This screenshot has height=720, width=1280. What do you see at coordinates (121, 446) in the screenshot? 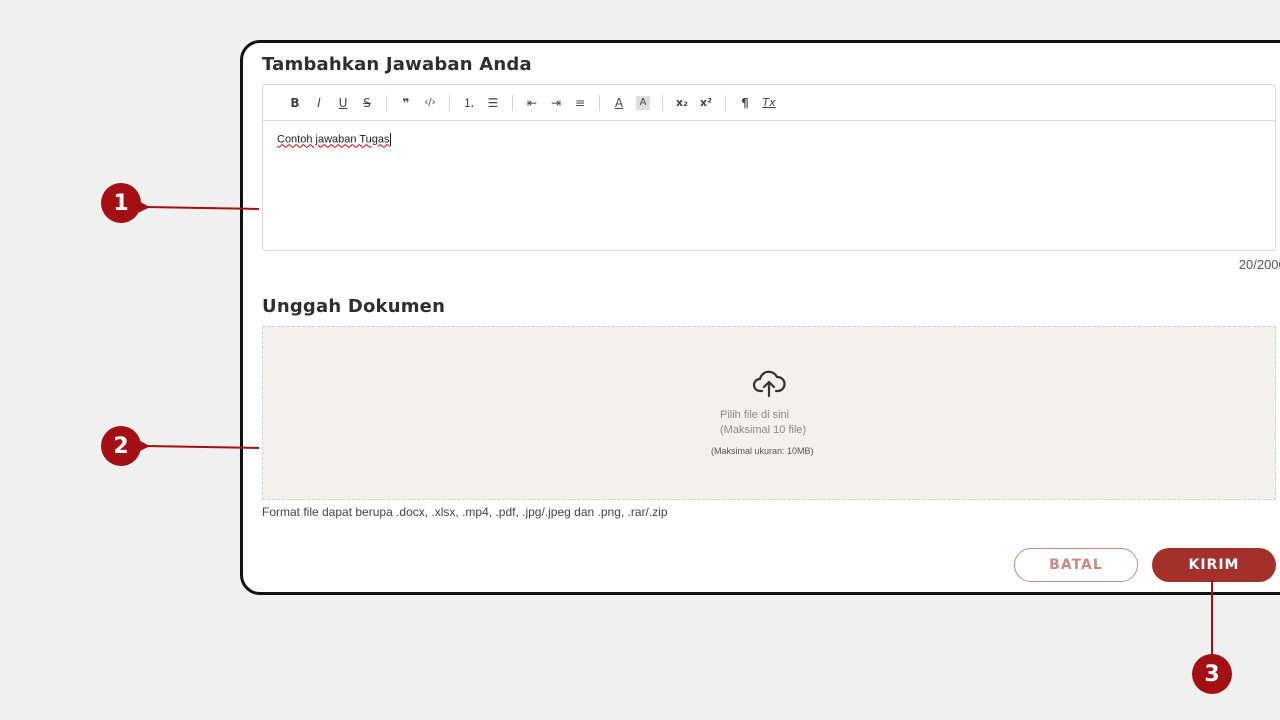
I see `marker-2: 2` at bounding box center [121, 446].